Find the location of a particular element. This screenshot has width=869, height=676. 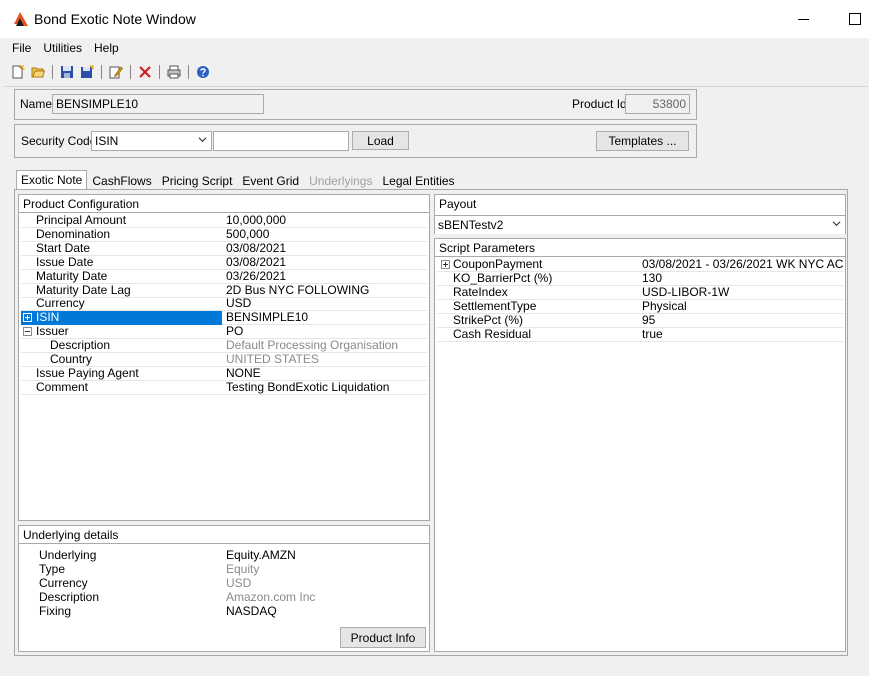

edit-icon is located at coordinates (116, 72).